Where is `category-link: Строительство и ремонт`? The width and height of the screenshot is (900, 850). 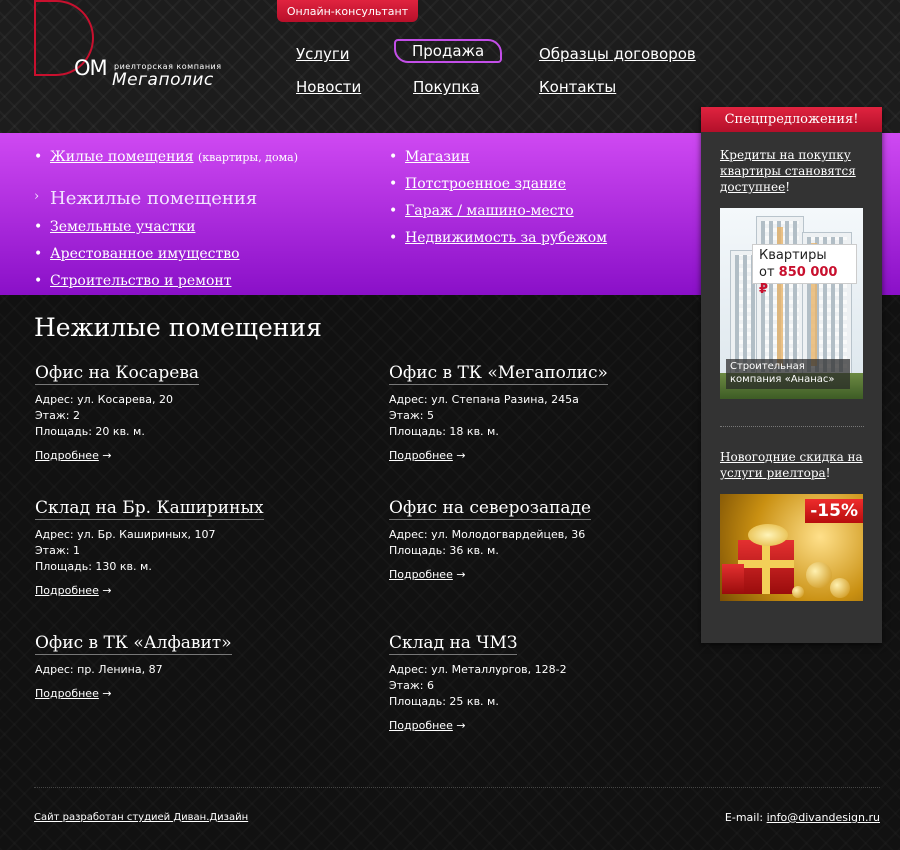
category-link: Строительство и ремонт is located at coordinates (141, 281).